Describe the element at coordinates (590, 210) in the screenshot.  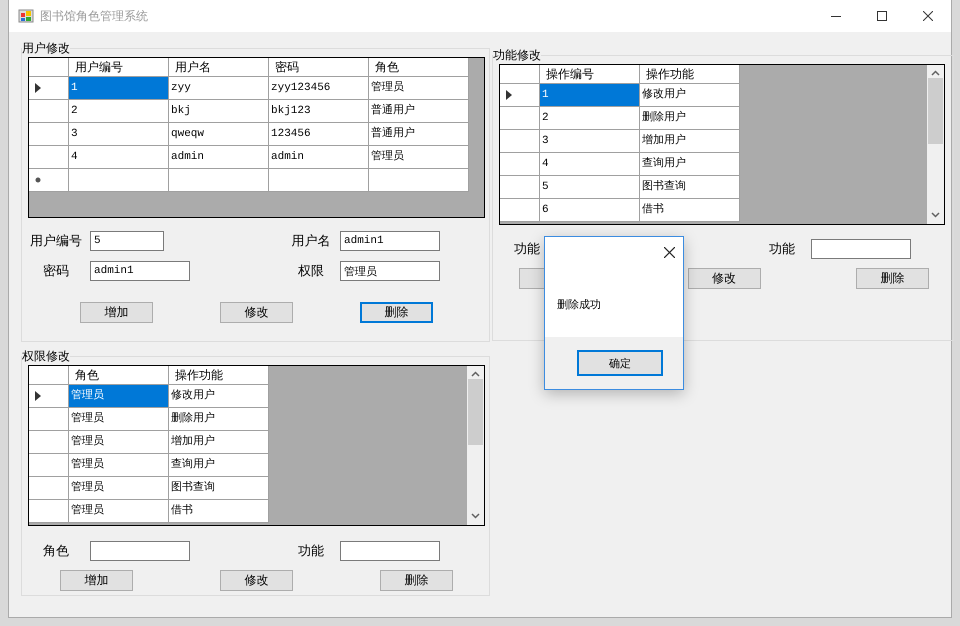
I see `table-cell: 6` at that location.